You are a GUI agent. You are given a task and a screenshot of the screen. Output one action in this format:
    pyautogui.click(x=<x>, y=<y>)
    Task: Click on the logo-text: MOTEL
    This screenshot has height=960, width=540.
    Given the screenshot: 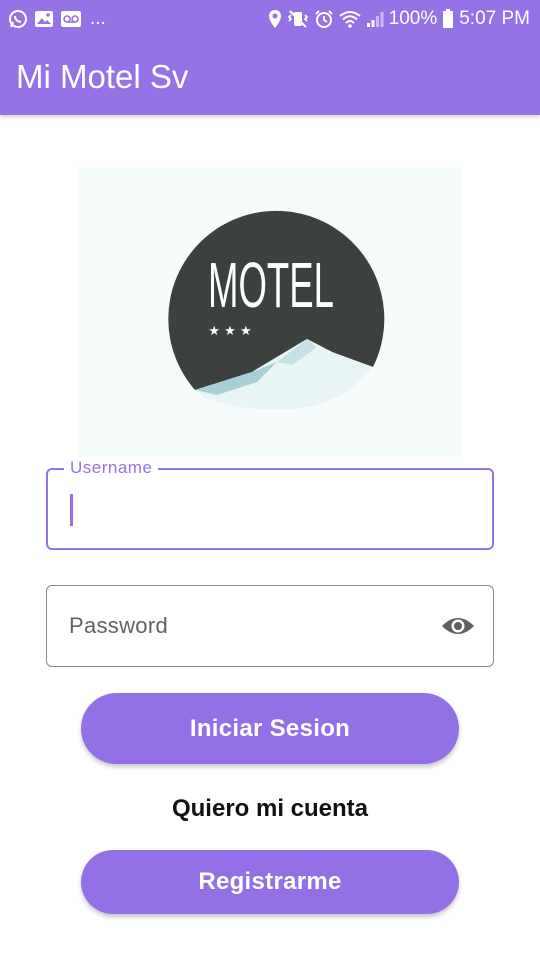 What is the action you would take?
    pyautogui.click(x=271, y=285)
    